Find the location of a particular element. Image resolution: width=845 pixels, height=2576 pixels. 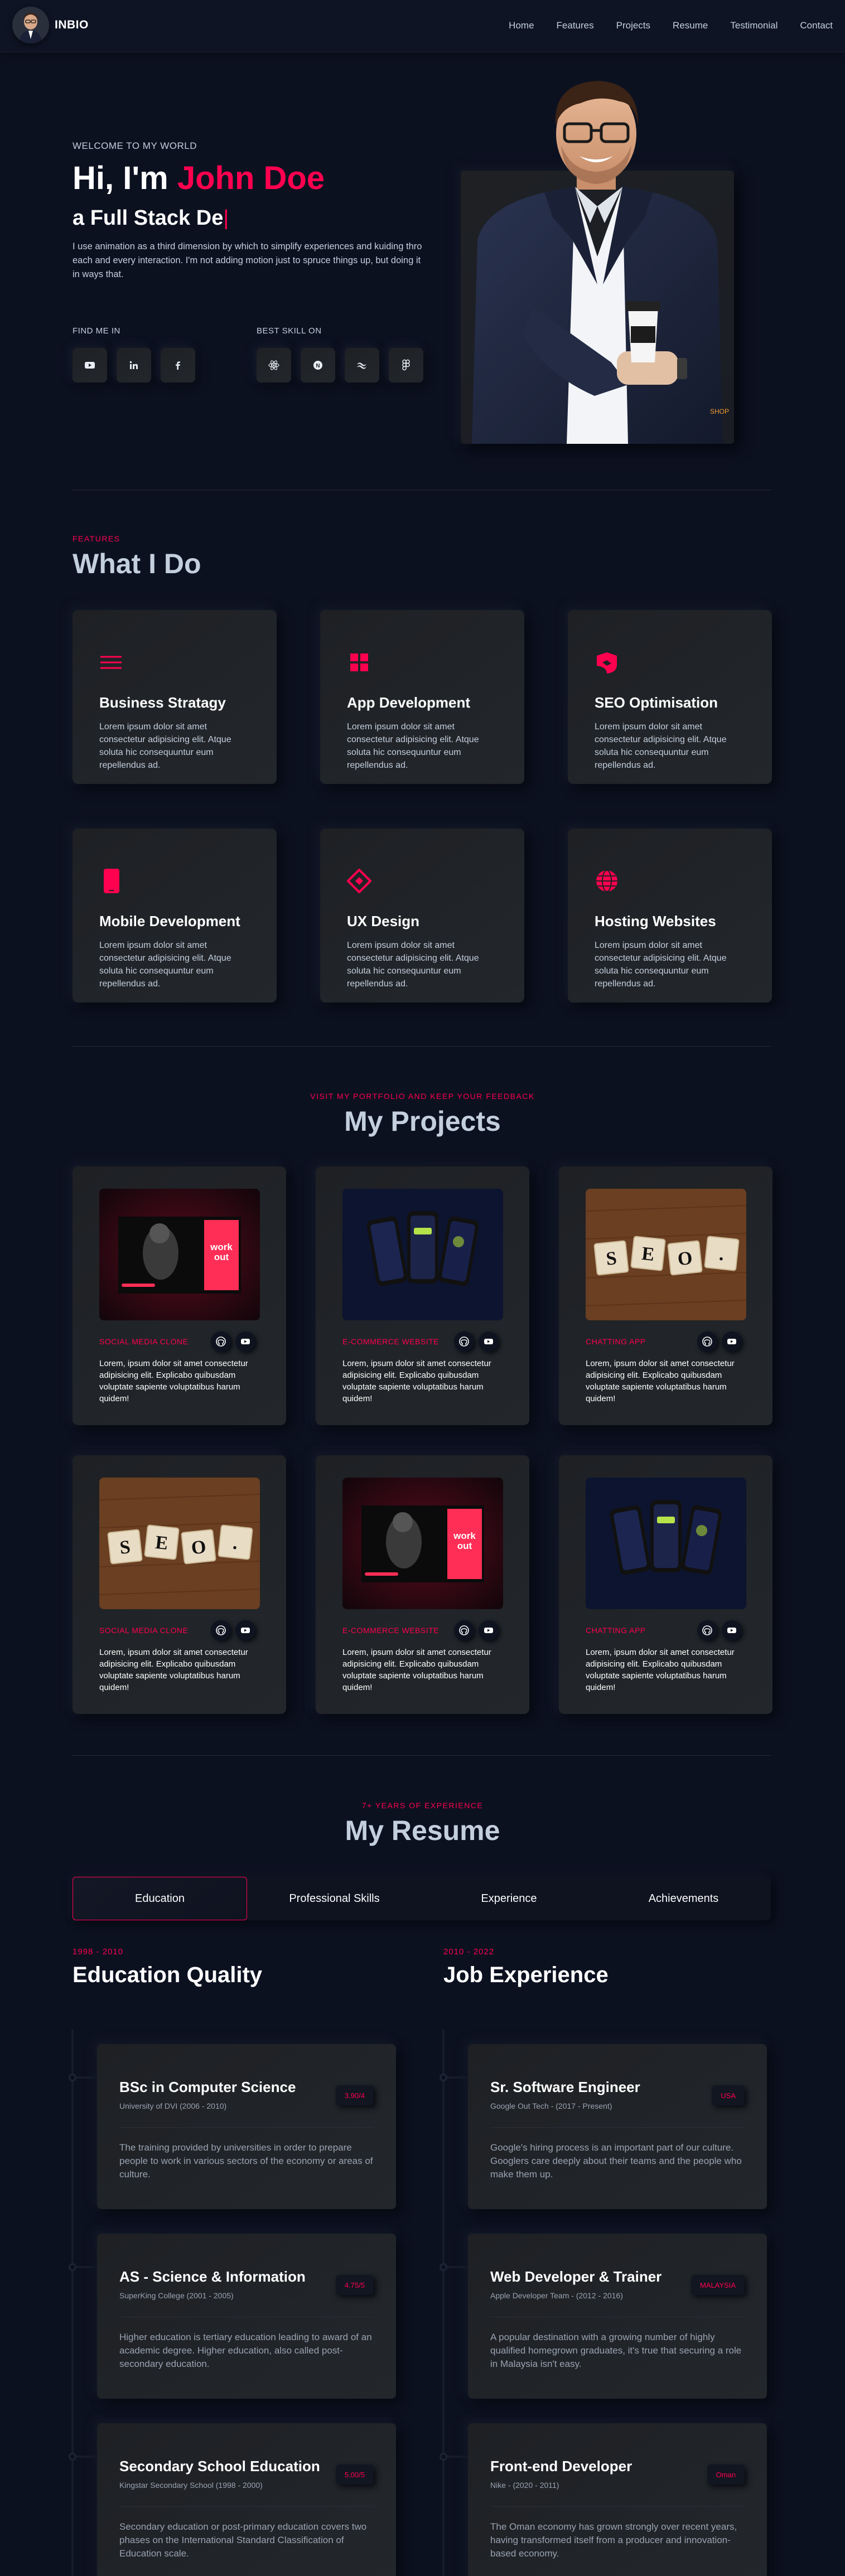

typing-cursor: | is located at coordinates (226, 218).